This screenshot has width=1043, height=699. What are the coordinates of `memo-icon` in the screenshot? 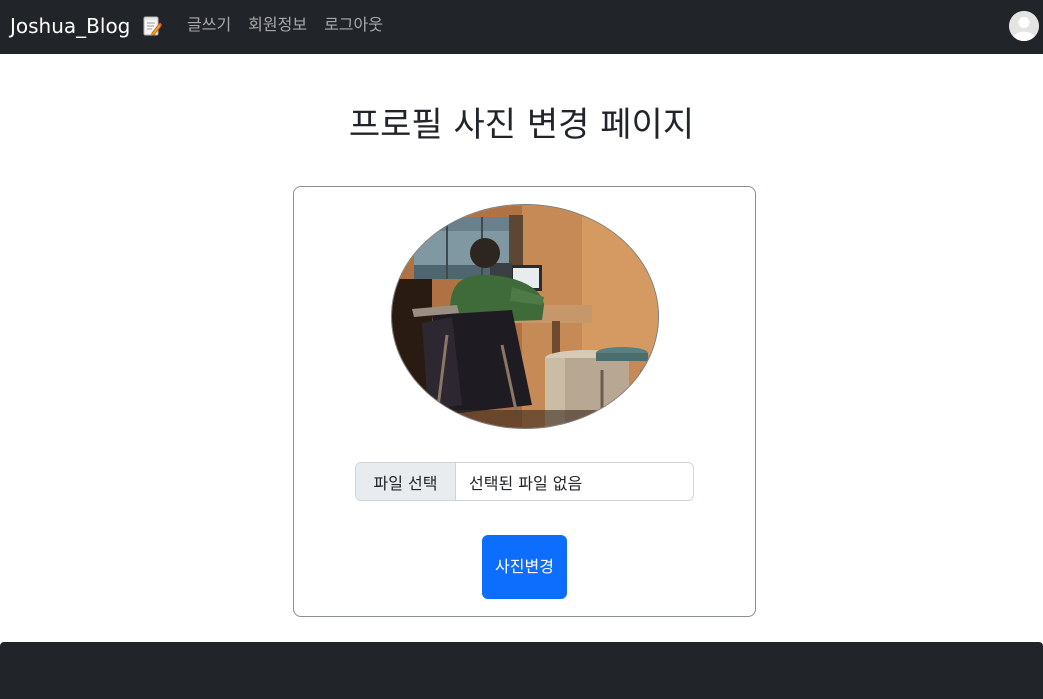 It's located at (152, 26).